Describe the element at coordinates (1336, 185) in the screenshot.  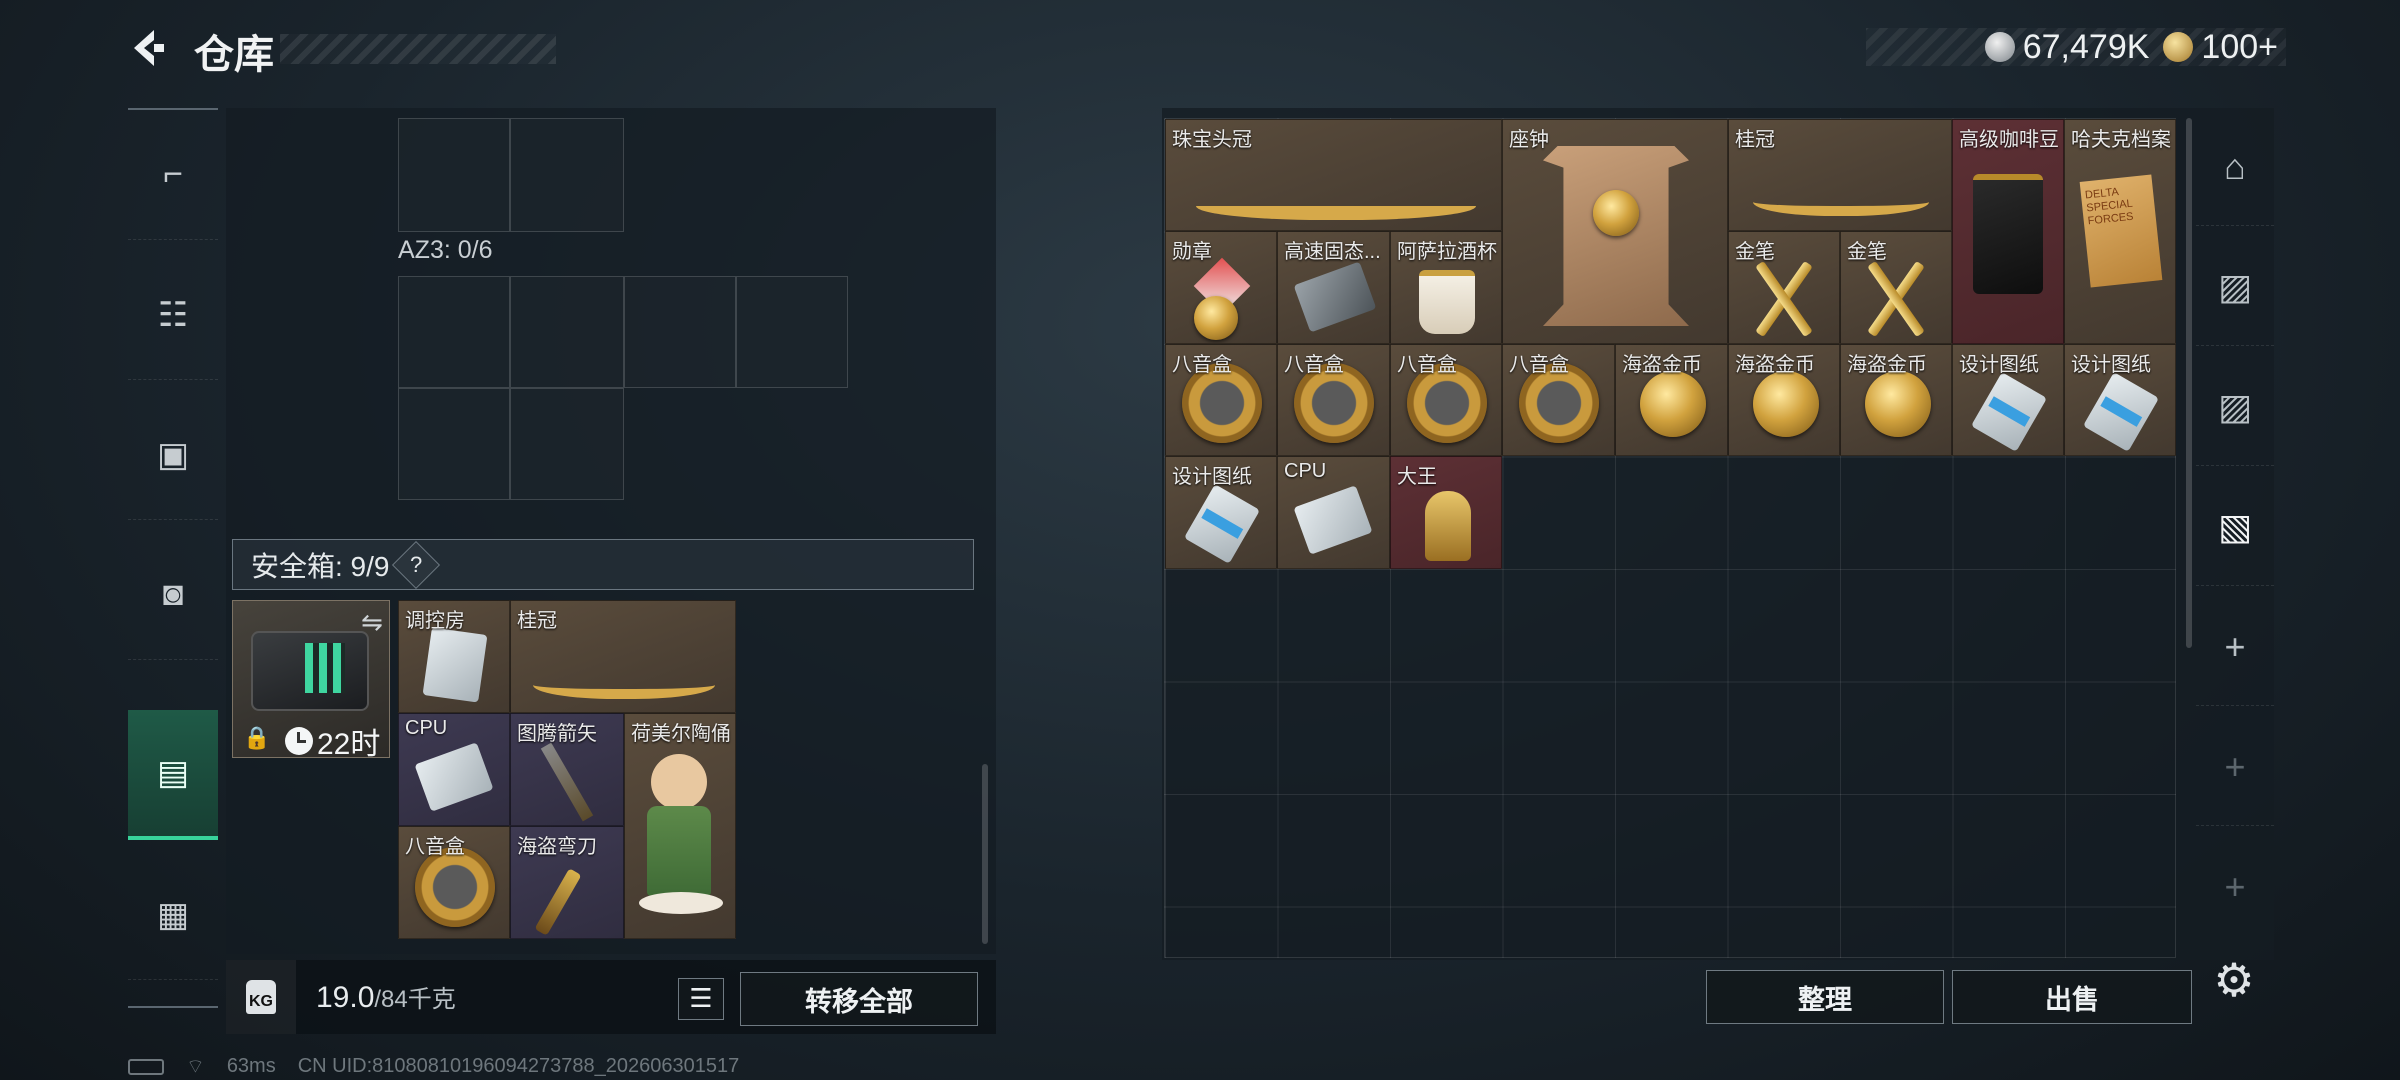
I see `jeweled-crown-art` at that location.